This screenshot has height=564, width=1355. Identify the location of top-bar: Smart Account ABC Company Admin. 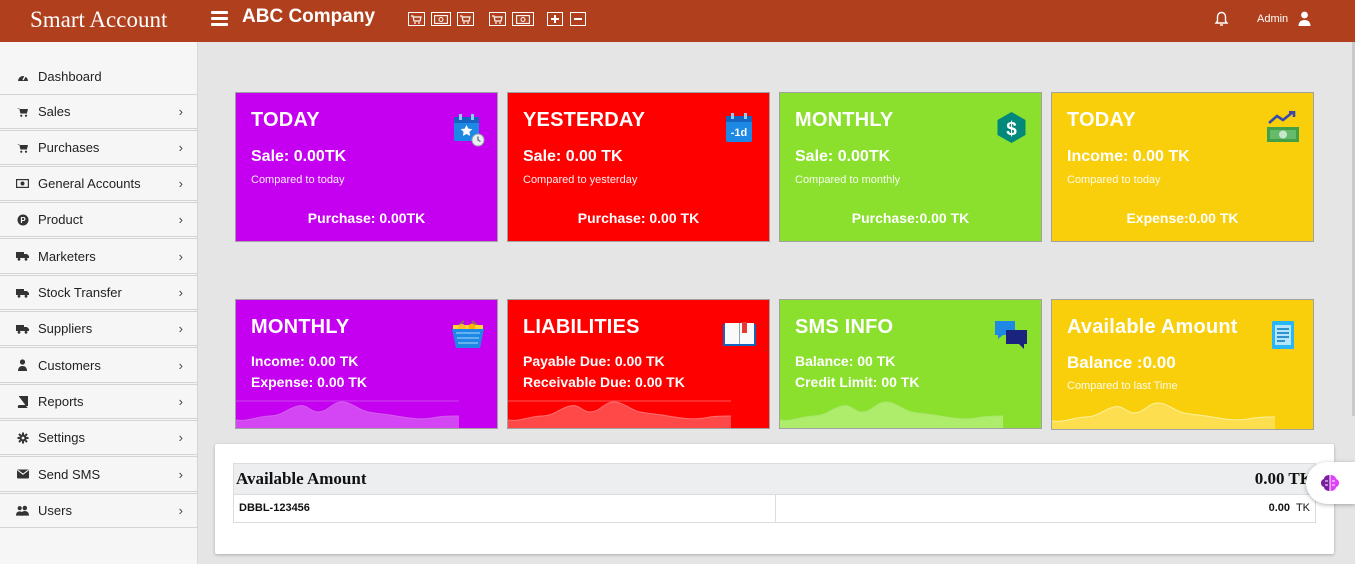
(677, 21).